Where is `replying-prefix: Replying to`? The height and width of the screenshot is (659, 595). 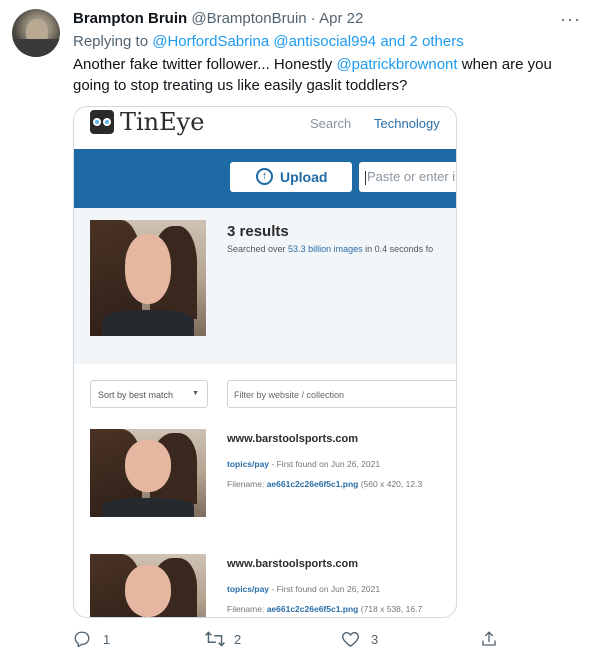
replying-prefix: Replying to is located at coordinates (111, 41).